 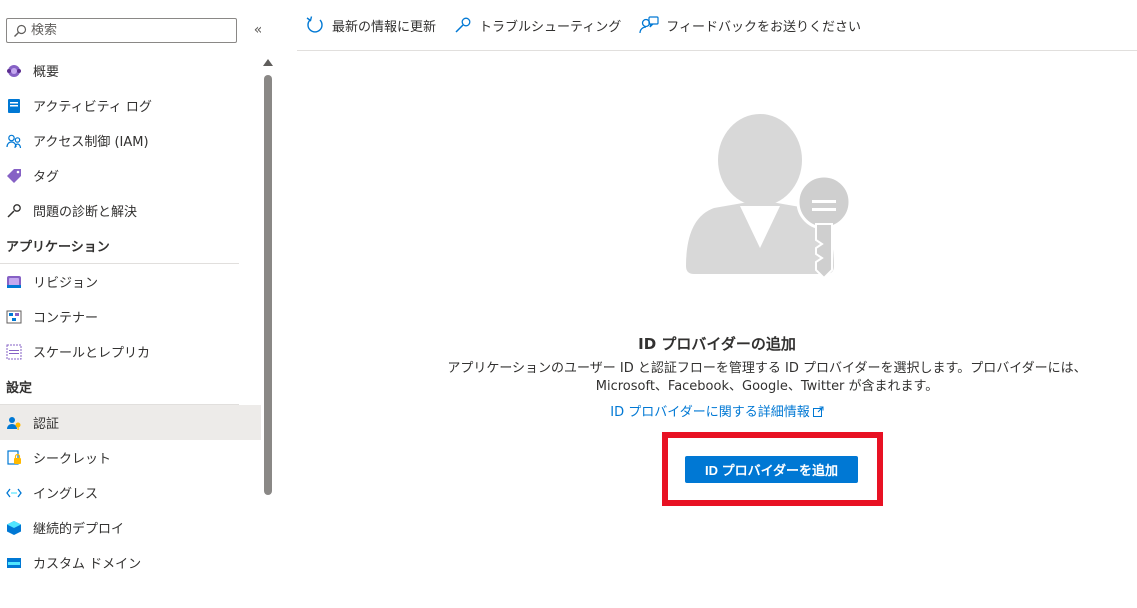 I want to click on feedback-button: フィードバックをお送りください, so click(x=750, y=25).